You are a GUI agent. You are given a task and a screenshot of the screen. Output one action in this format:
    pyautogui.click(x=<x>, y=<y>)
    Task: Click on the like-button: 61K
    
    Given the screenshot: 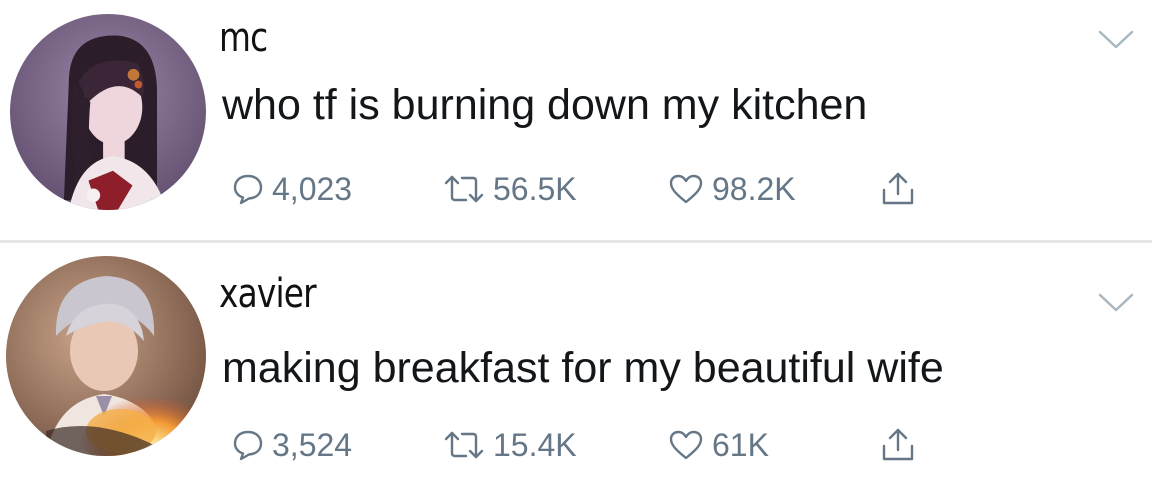 What is the action you would take?
    pyautogui.click(x=718, y=445)
    